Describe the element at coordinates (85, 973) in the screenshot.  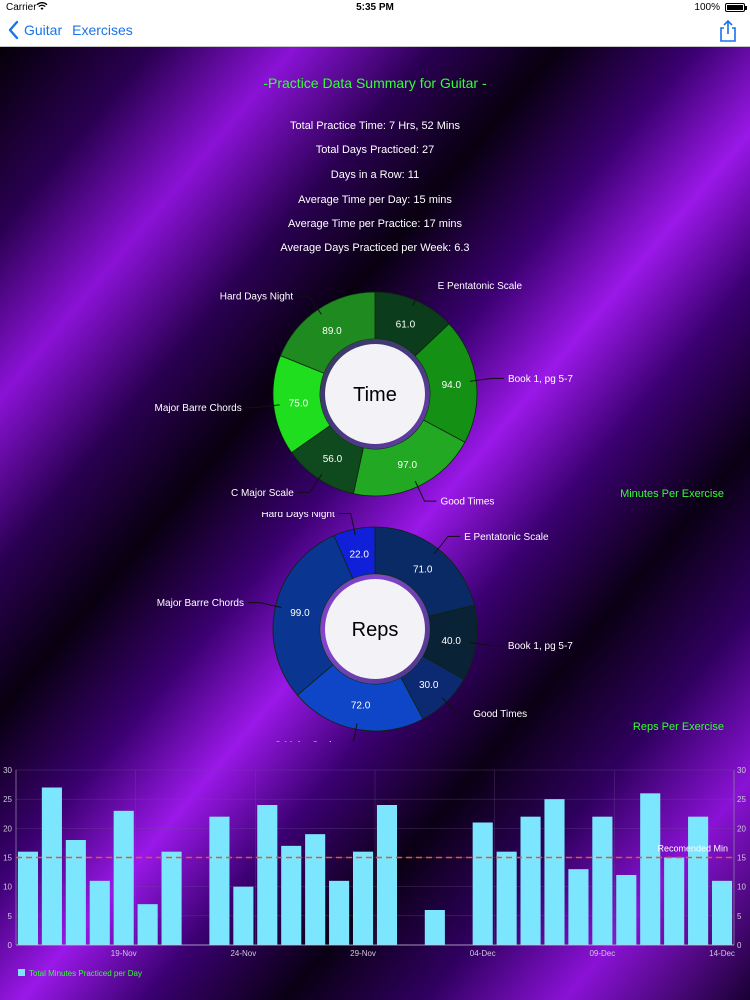
I see `legend-label: Total Minutes Practiced per Day` at that location.